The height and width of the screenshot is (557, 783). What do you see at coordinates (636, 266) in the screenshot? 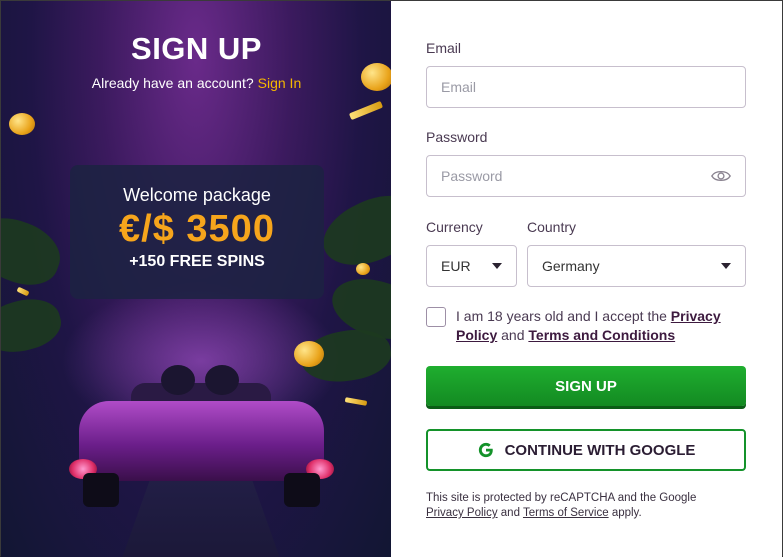
I see `country-select: Germany` at bounding box center [636, 266].